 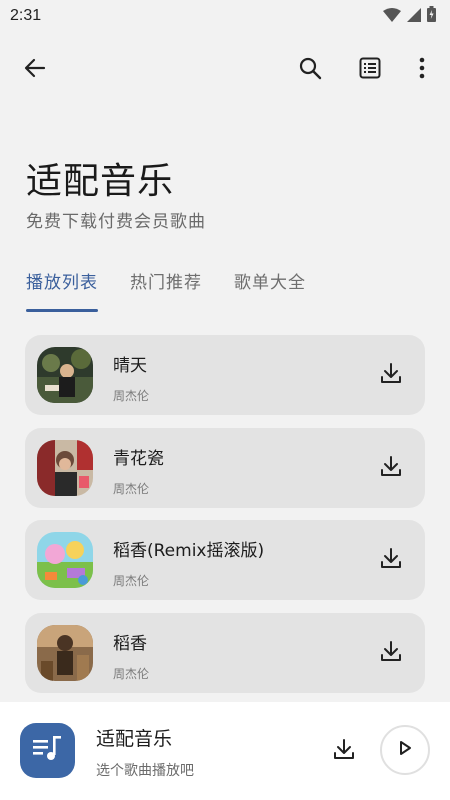 I want to click on status-icons, so click(x=409, y=16).